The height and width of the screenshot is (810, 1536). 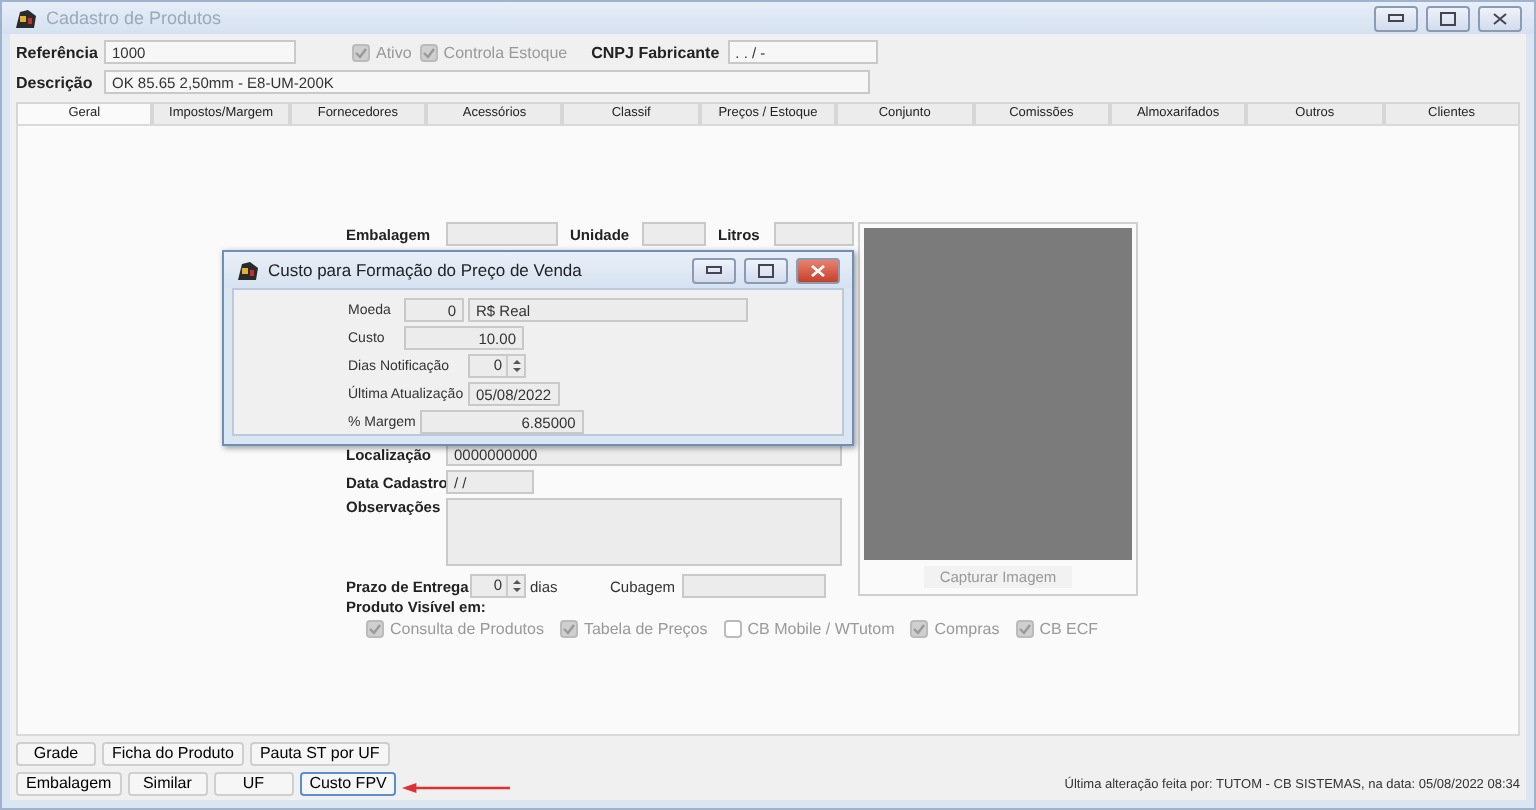 What do you see at coordinates (167, 784) in the screenshot?
I see `button: Similar` at bounding box center [167, 784].